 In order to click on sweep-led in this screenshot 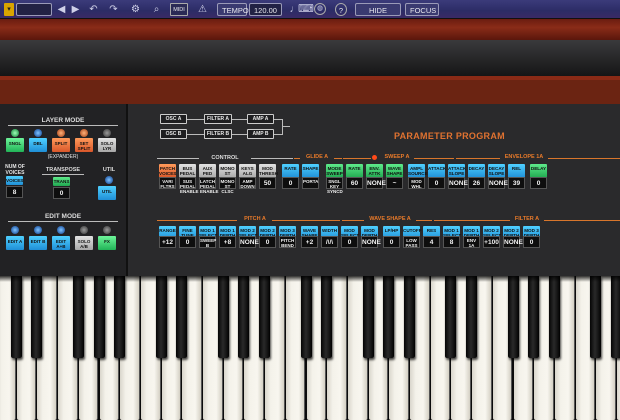, I will do `click(374, 157)`.